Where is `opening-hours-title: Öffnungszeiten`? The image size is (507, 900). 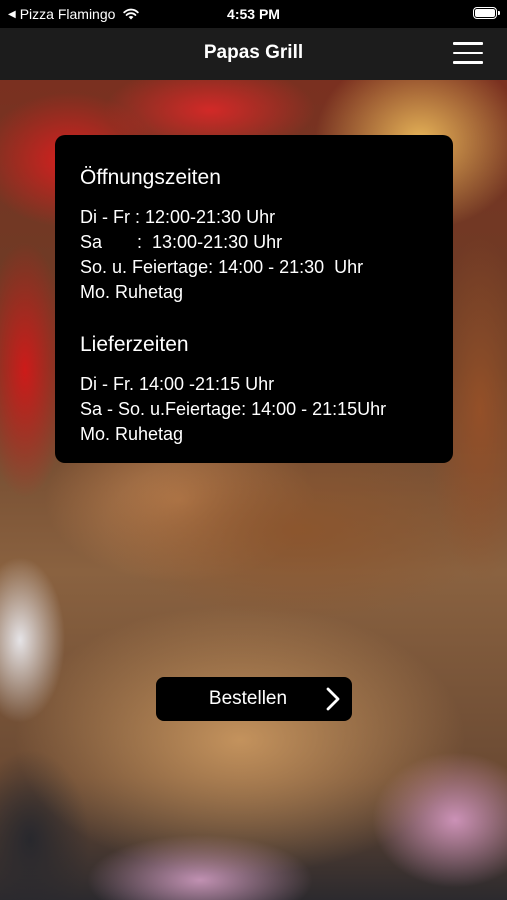
opening-hours-title: Öffnungszeiten is located at coordinates (150, 177).